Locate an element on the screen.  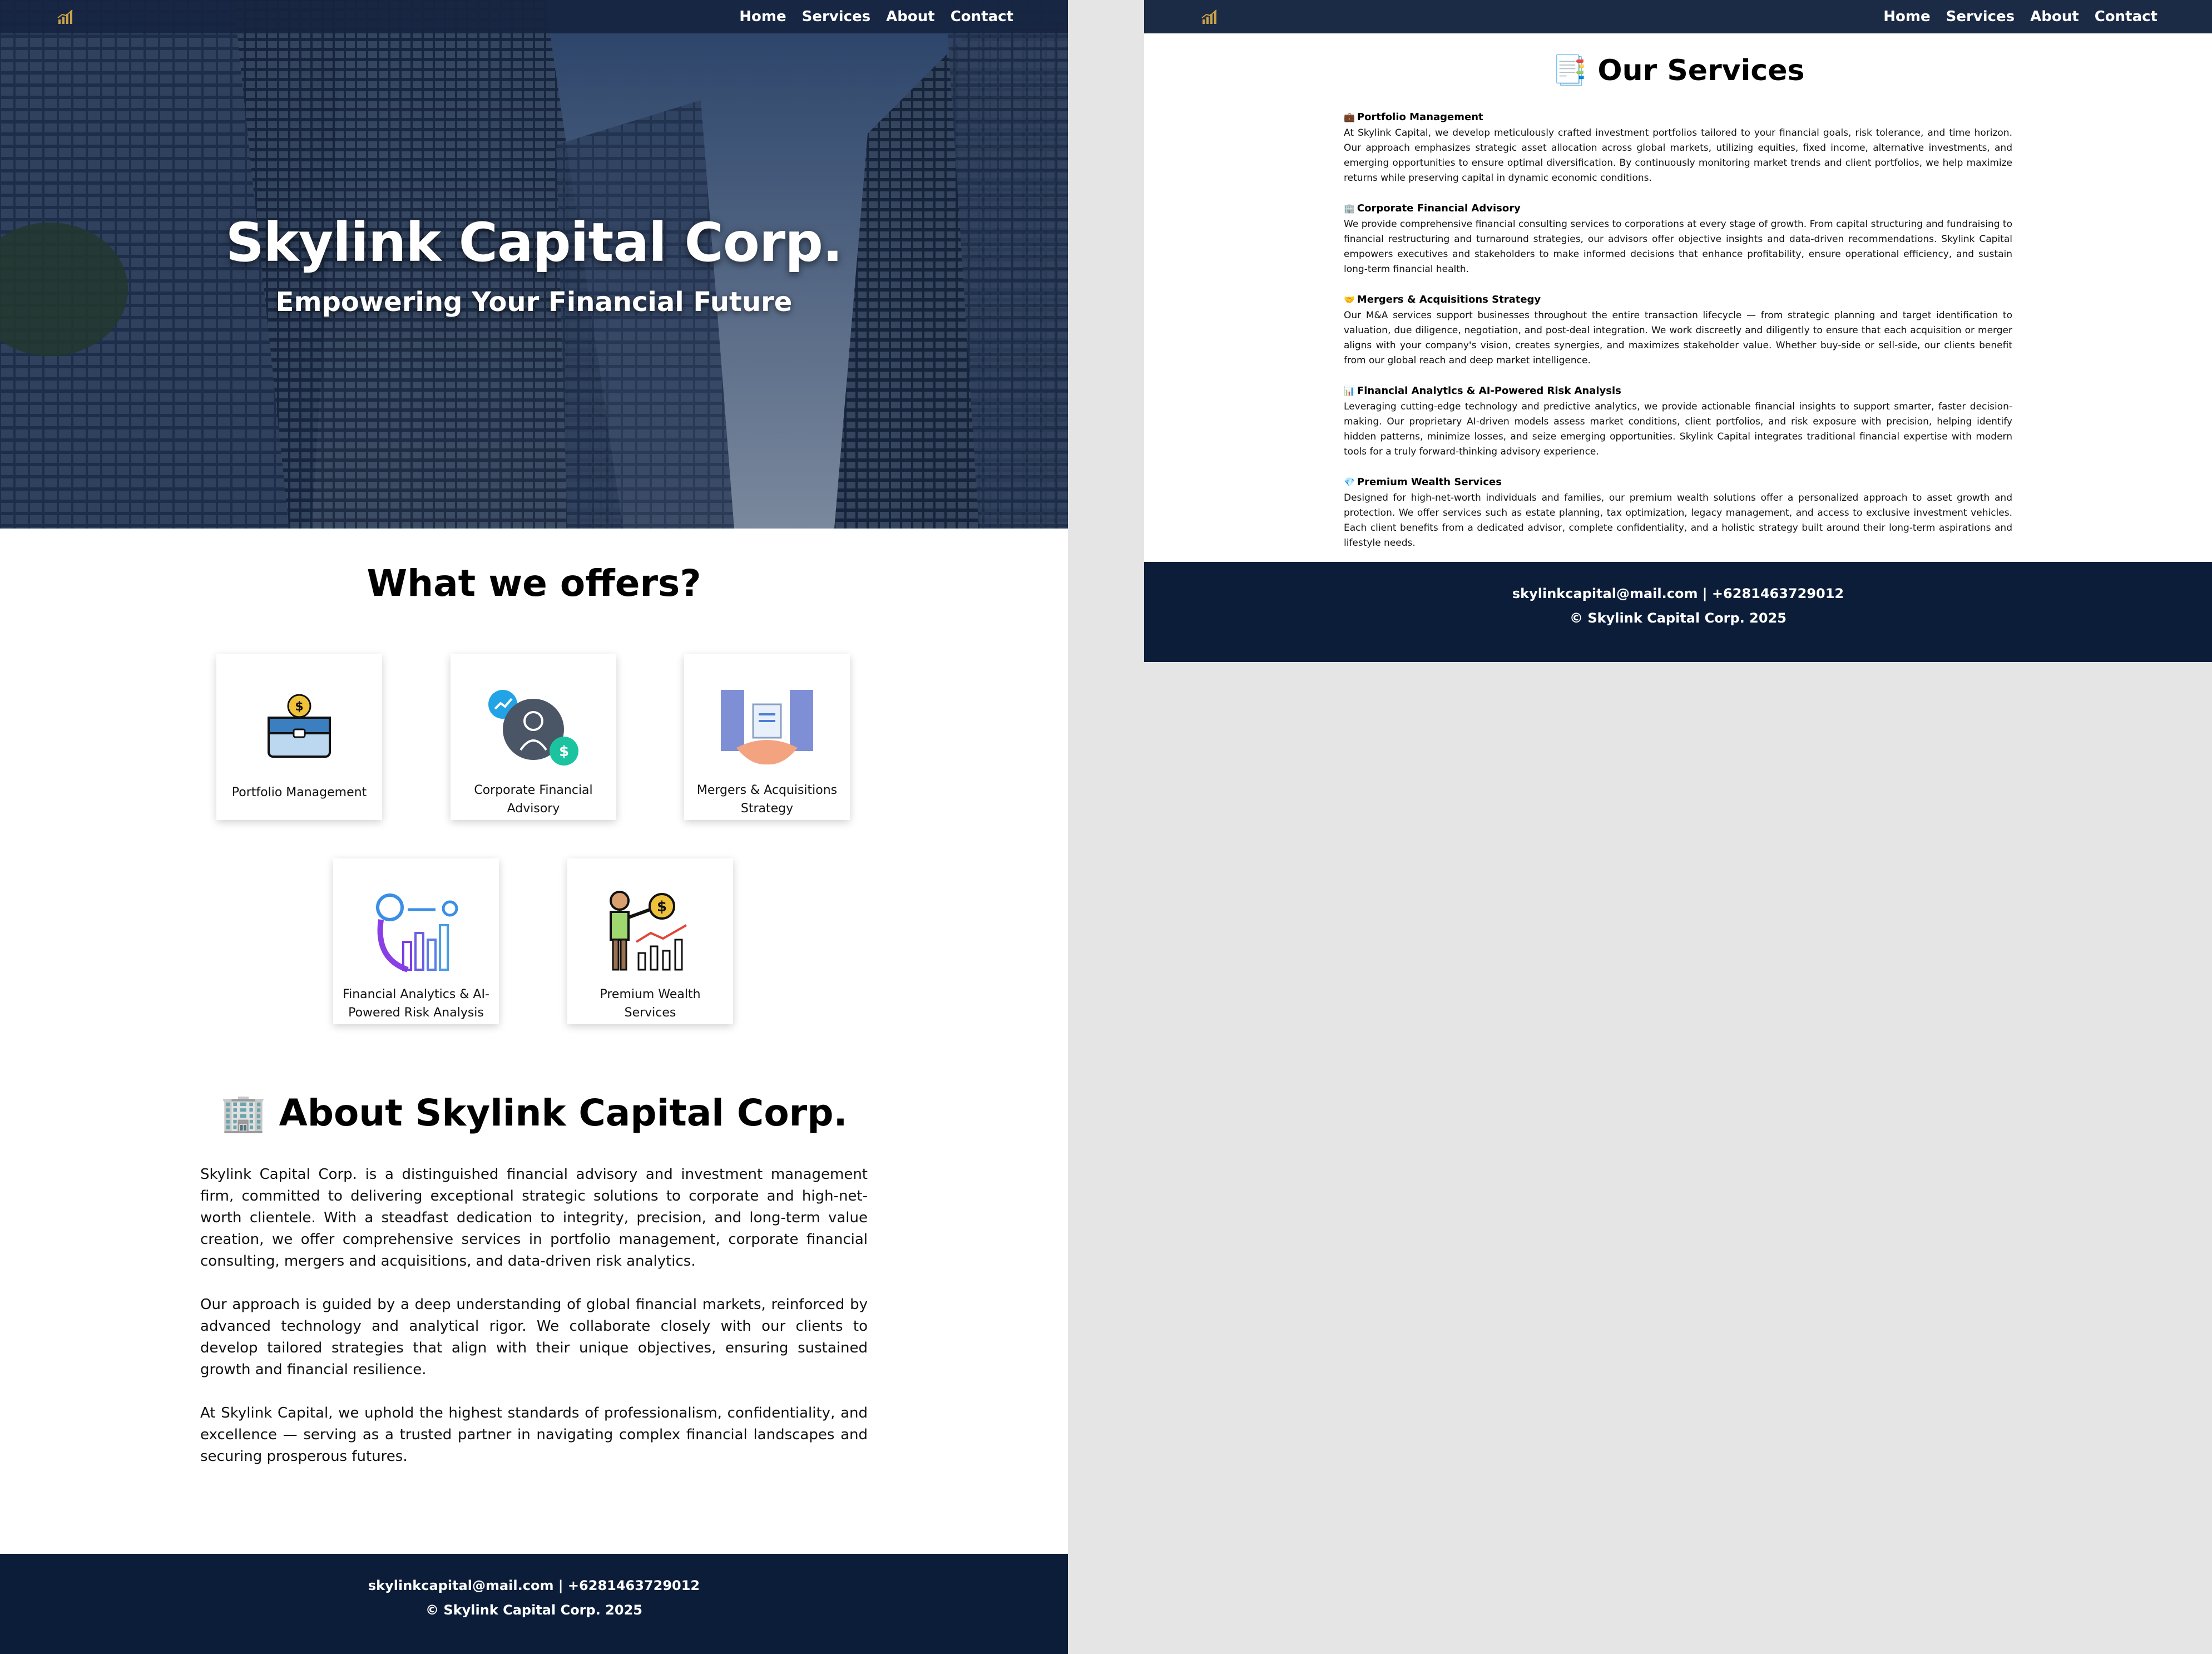
about-title-text: About Skylink Capital Corp. is located at coordinates (563, 1113).